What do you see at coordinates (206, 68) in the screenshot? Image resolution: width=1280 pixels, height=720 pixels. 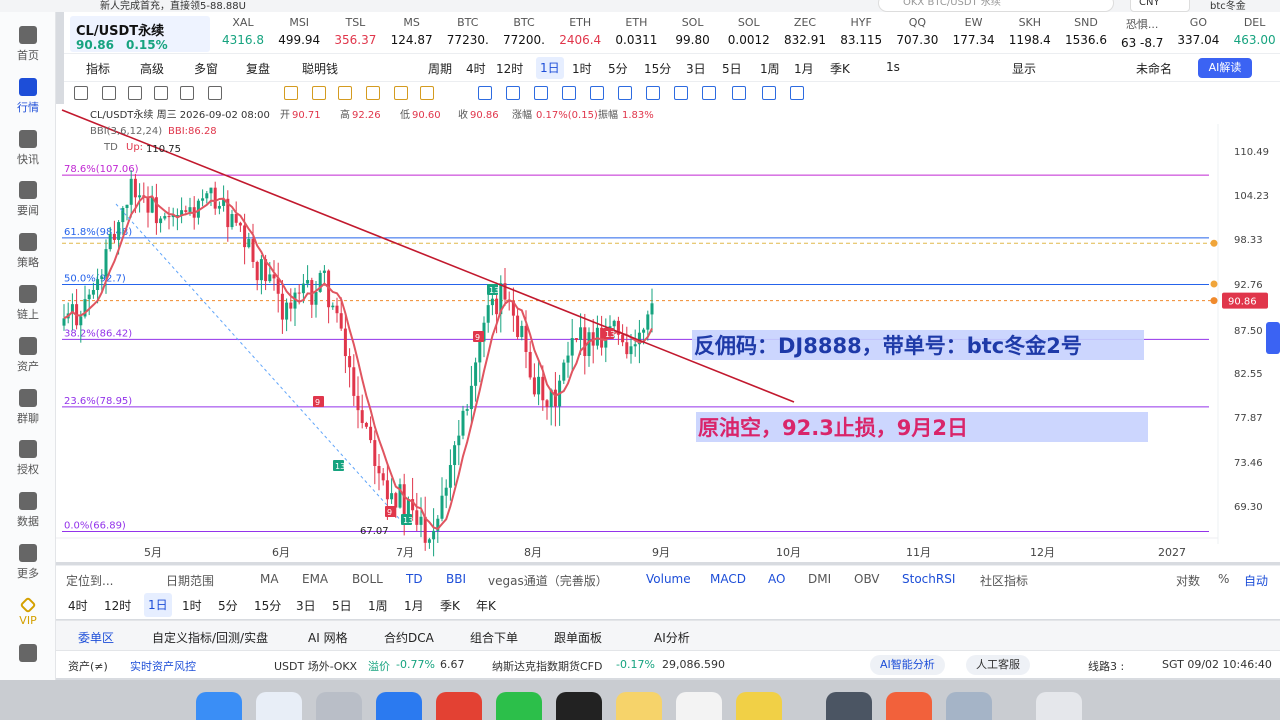 I see `toolbar-item-2: 多窗` at bounding box center [206, 68].